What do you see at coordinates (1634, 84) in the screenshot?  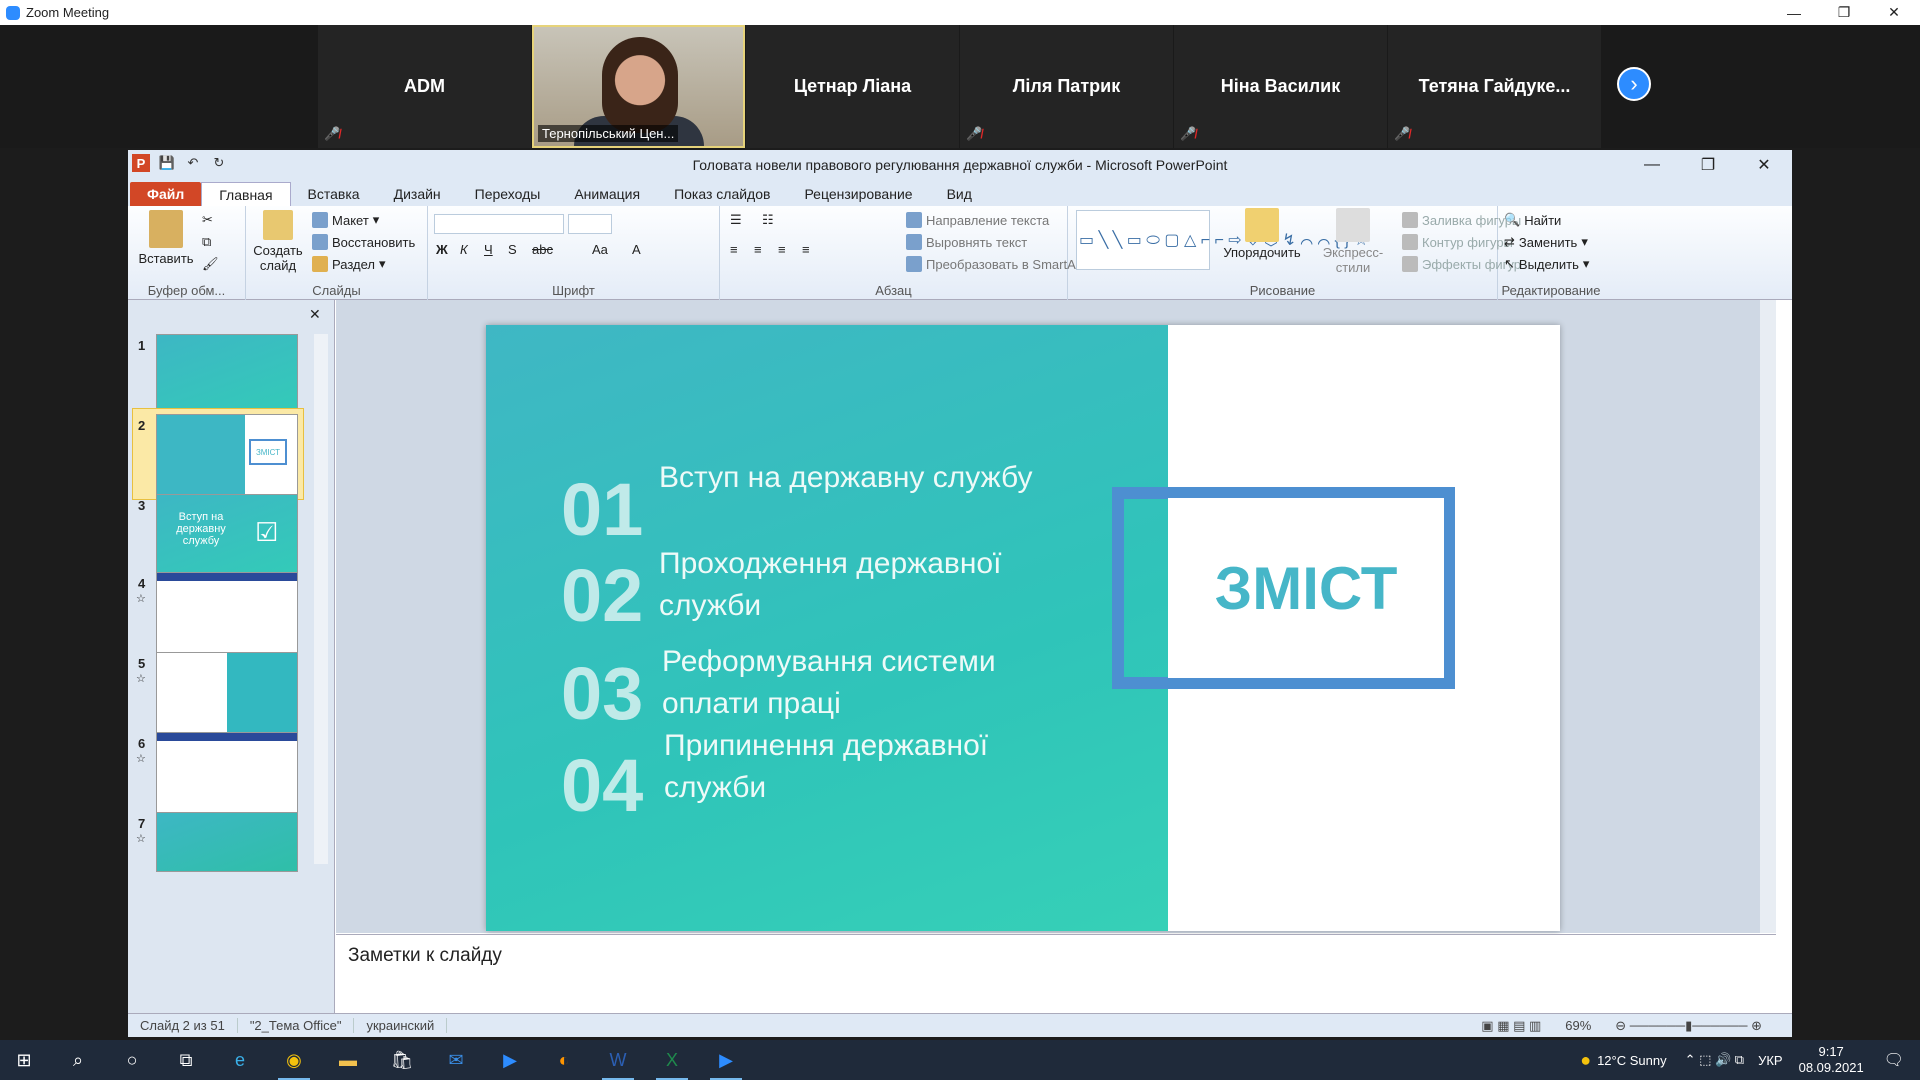 I see `next-page-button: ›` at bounding box center [1634, 84].